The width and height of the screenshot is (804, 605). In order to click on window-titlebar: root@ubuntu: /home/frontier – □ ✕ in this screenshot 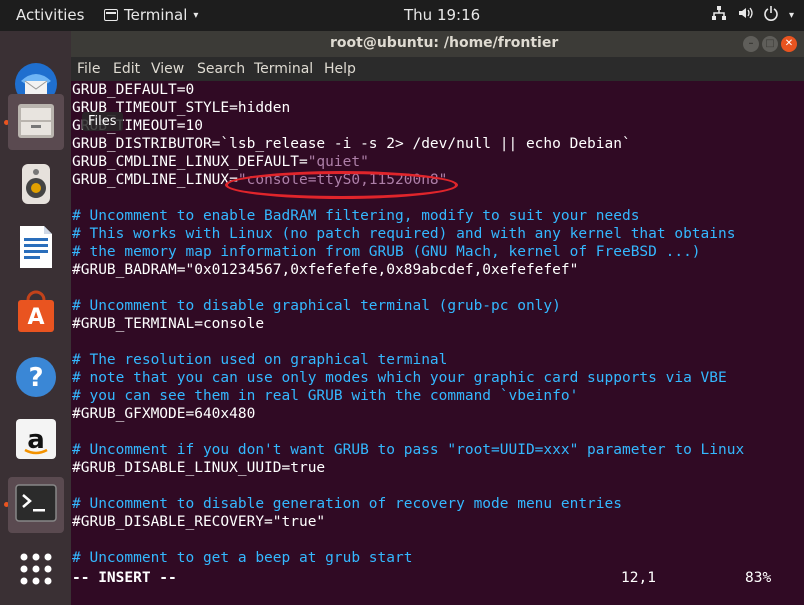, I will do `click(437, 44)`.